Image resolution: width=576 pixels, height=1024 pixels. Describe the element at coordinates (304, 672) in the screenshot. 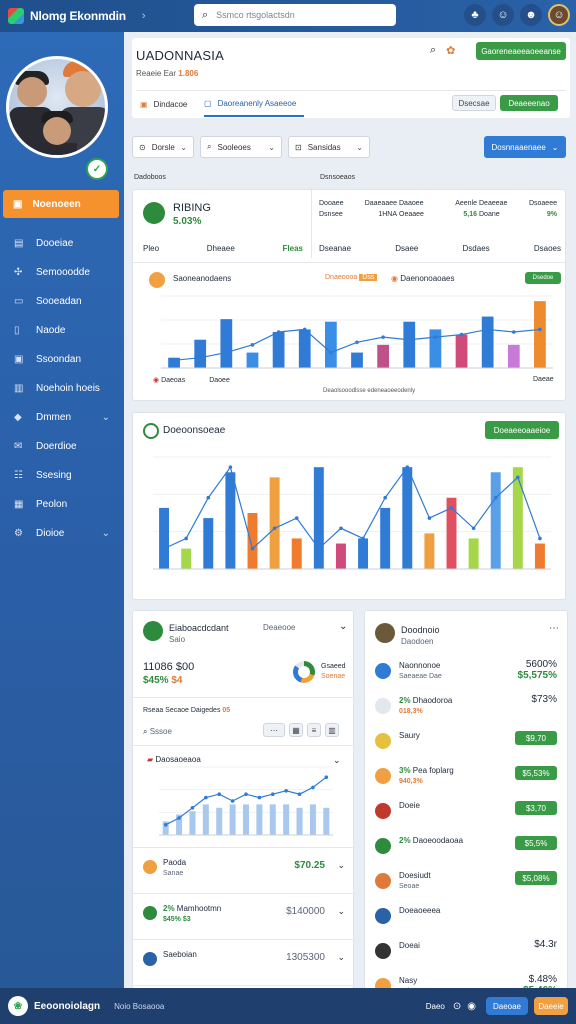

I see `donut-chart` at that location.